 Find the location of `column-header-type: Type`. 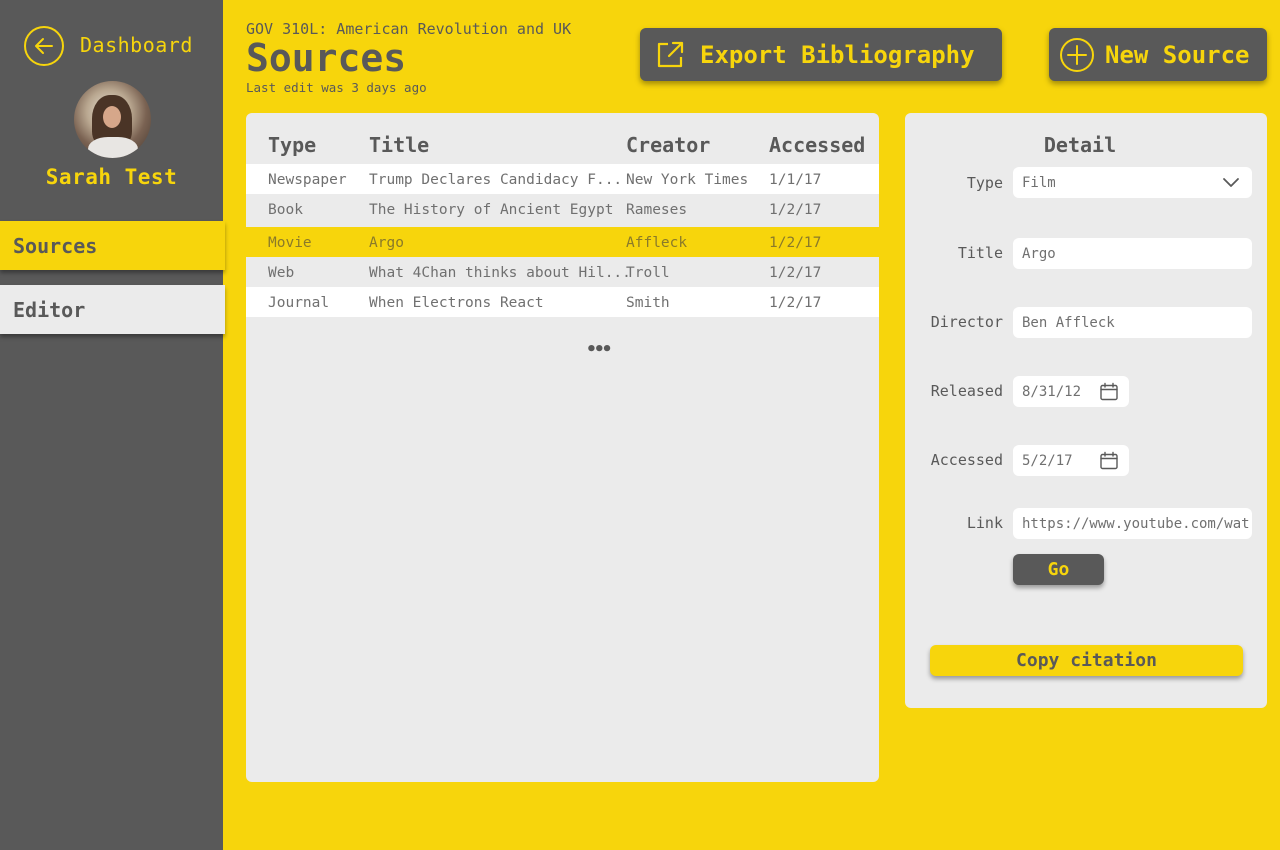

column-header-type: Type is located at coordinates (292, 145).